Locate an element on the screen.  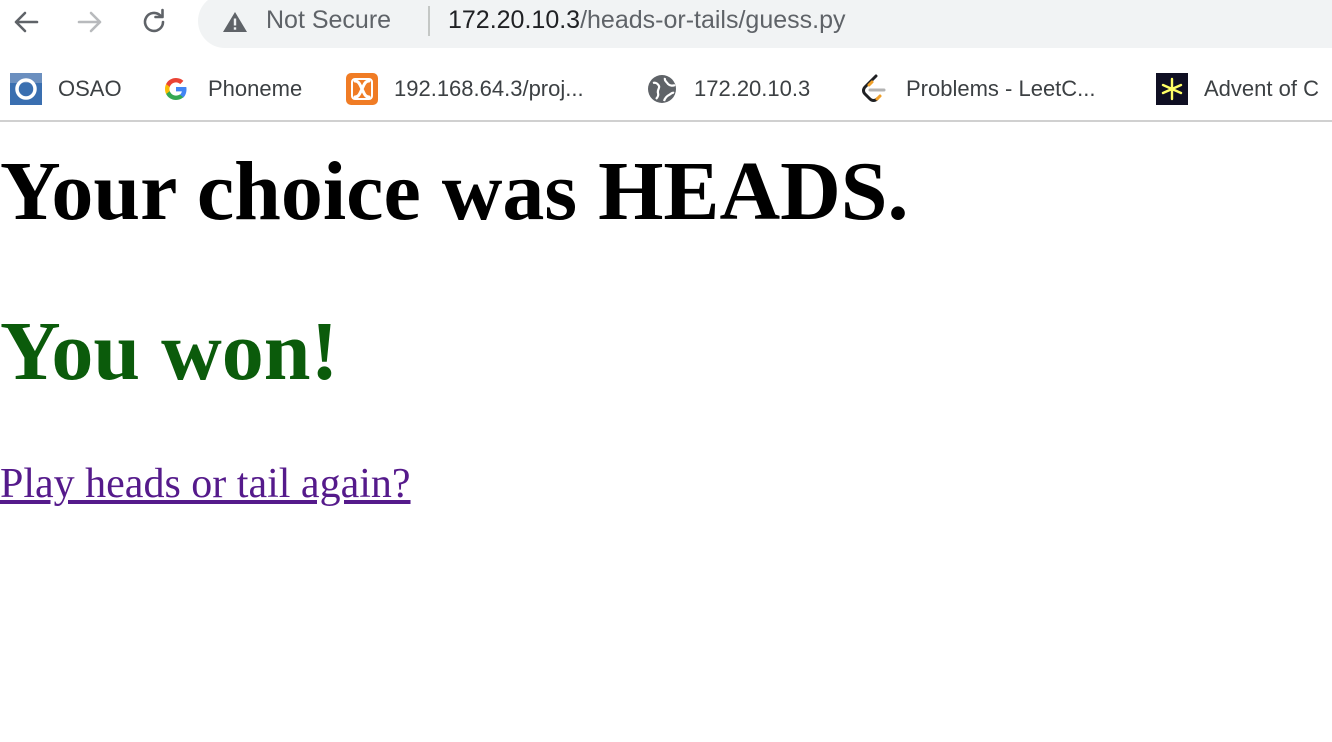
reload-icon is located at coordinates (154, 20).